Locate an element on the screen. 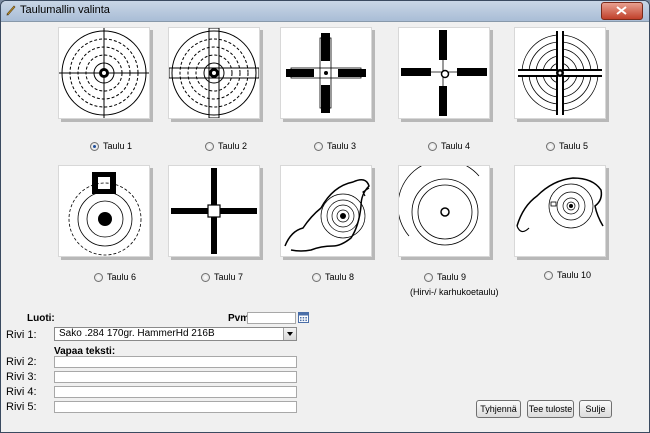 This screenshot has width=650, height=433. radio-label: Taulu 9 is located at coordinates (452, 277).